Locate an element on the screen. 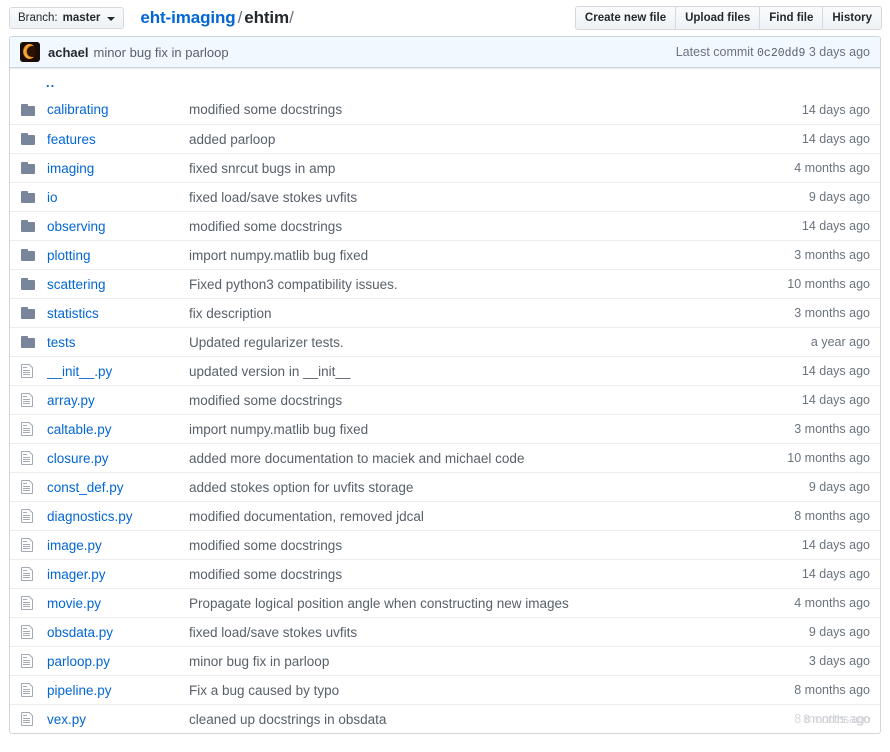  row-commit-message-link: Fixed python3 compatibility issues. is located at coordinates (293, 284).